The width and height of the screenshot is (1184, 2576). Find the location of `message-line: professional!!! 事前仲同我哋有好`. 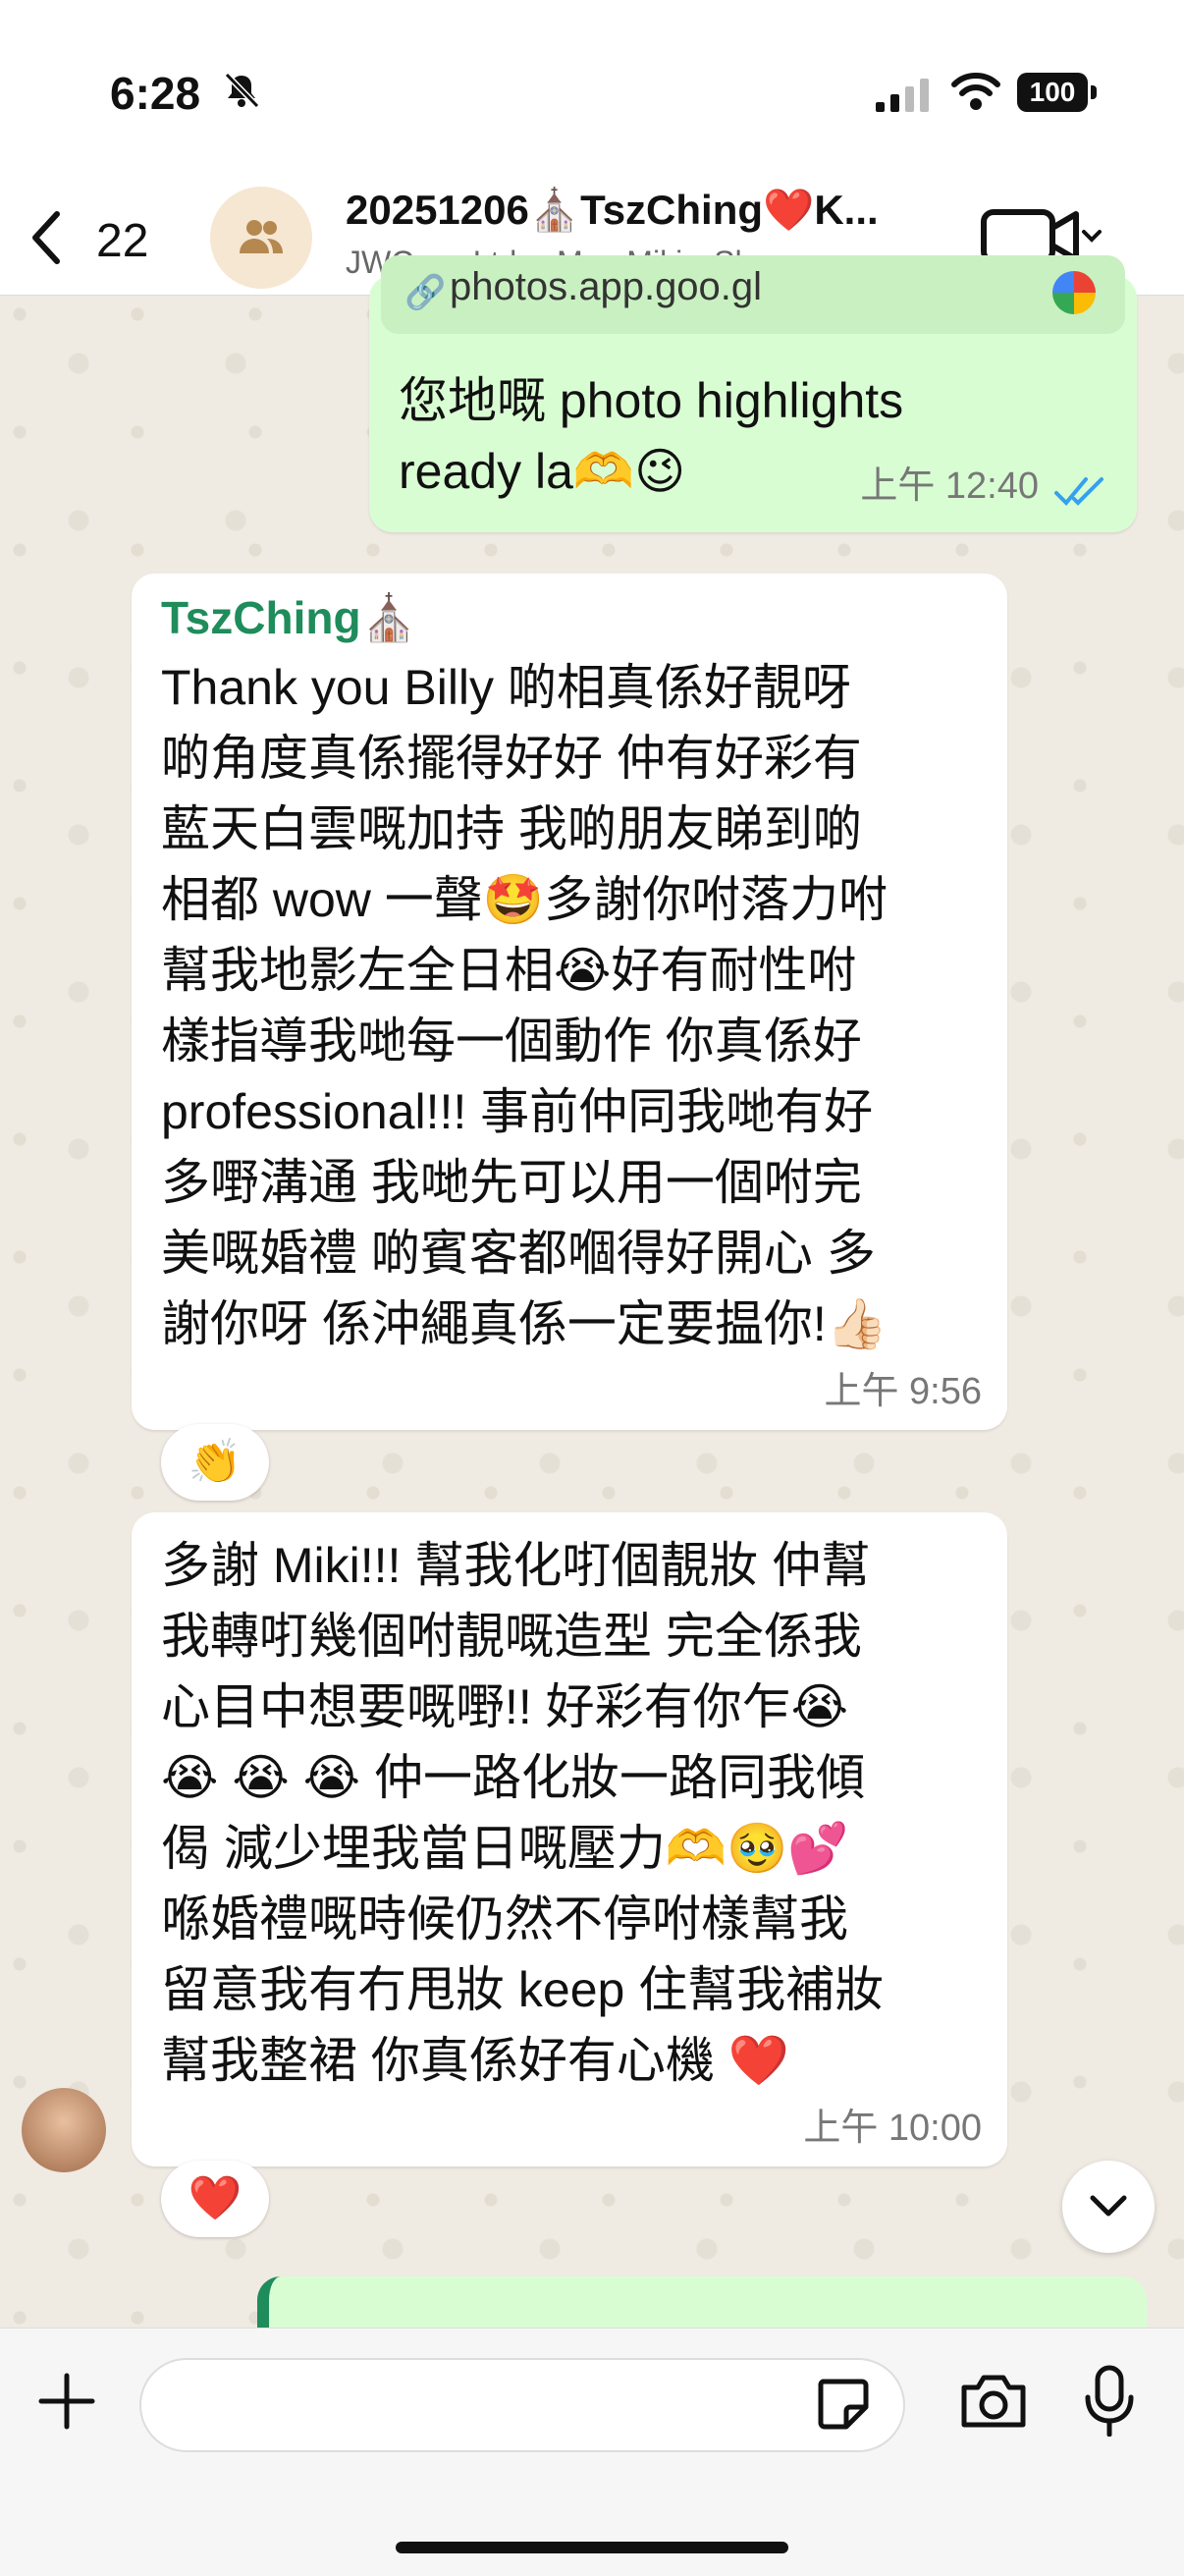

message-line: professional!!! 事前仲同我哋有好 is located at coordinates (517, 1111).